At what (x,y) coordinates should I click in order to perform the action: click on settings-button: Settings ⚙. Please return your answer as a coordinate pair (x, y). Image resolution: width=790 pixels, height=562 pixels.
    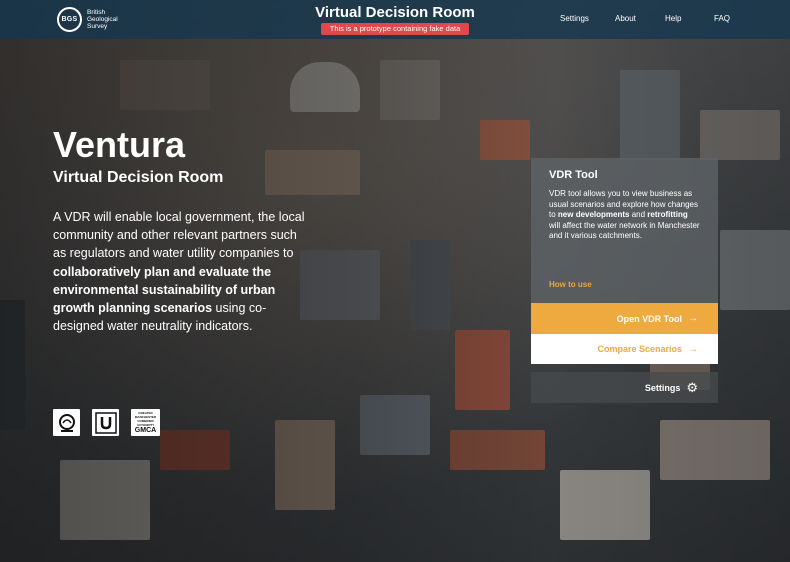
    Looking at the image, I should click on (624, 387).